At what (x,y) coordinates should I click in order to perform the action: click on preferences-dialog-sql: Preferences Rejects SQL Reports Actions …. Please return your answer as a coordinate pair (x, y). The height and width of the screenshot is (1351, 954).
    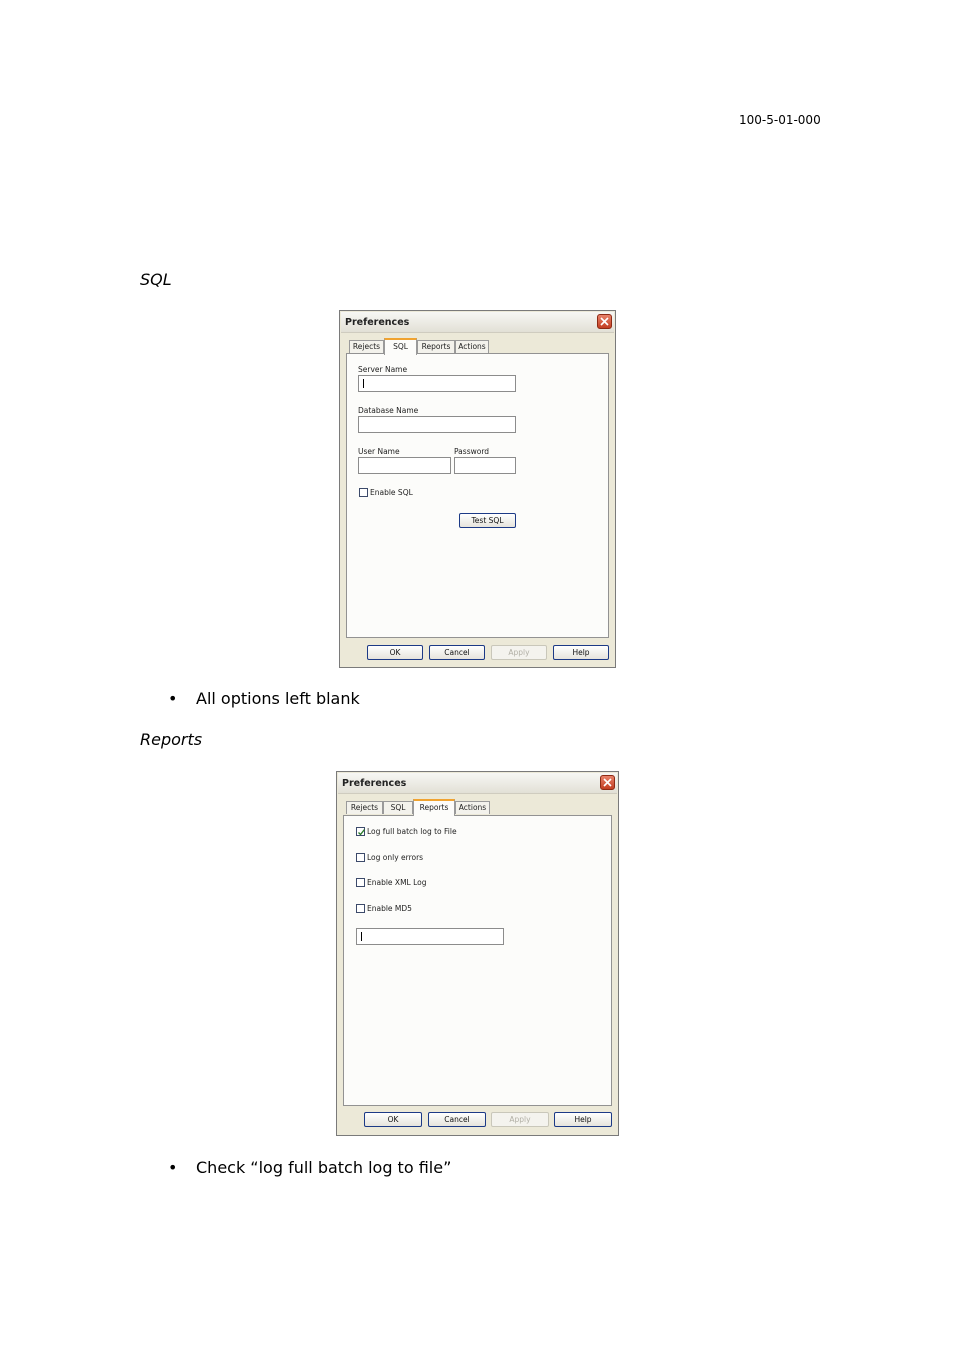
    Looking at the image, I should click on (477, 489).